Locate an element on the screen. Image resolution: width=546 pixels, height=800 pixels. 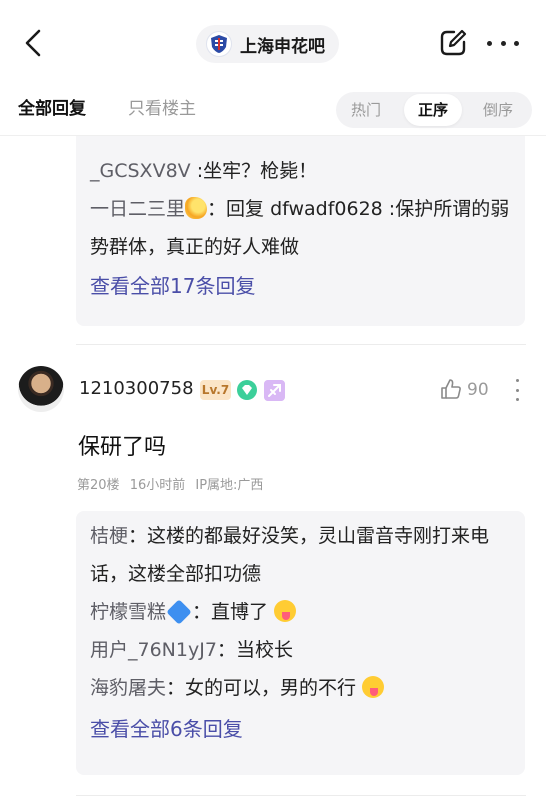
level-badge: Lv.7 is located at coordinates (215, 390).